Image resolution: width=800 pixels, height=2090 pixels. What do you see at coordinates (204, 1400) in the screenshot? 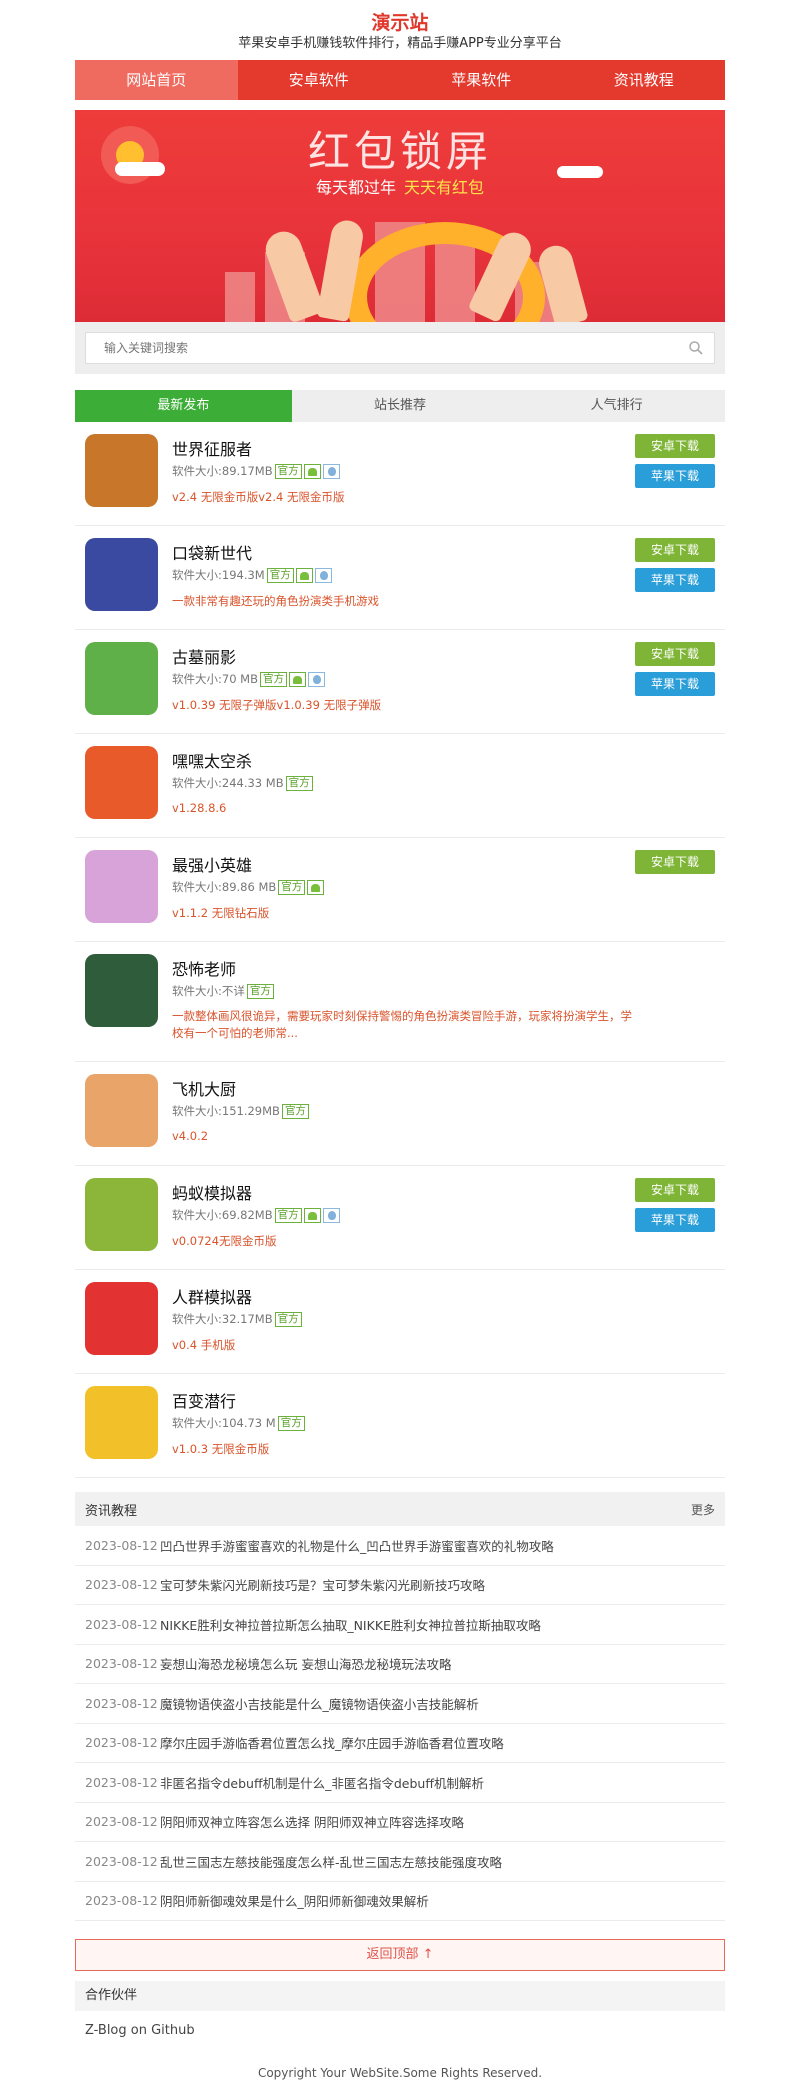
I see `app-name: 百变潜行` at bounding box center [204, 1400].